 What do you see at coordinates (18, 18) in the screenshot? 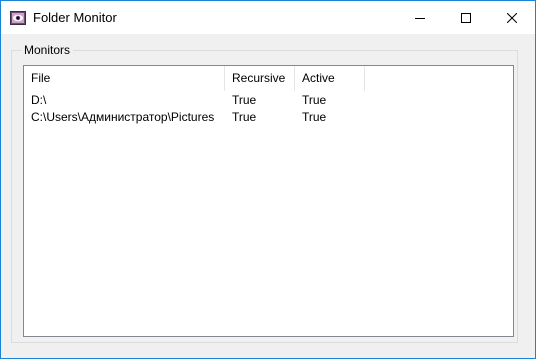
I see `app-eye-icon` at bounding box center [18, 18].